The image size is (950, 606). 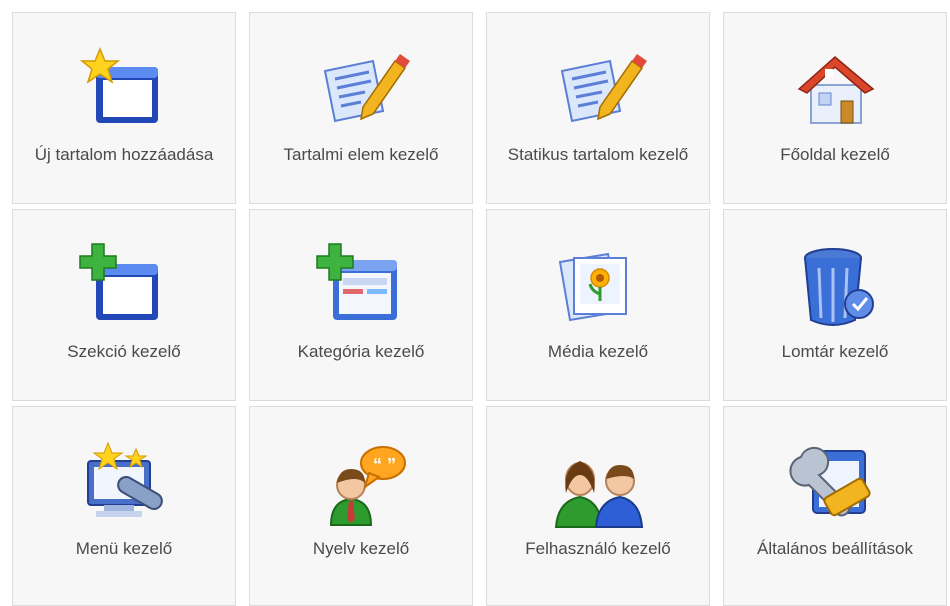 I want to click on tile-menus: Menü kezelő, so click(x=124, y=506).